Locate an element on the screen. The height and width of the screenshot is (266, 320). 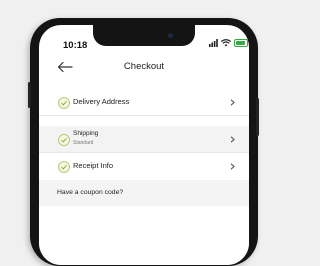
status-time: 10:18 is located at coordinates (75, 45).